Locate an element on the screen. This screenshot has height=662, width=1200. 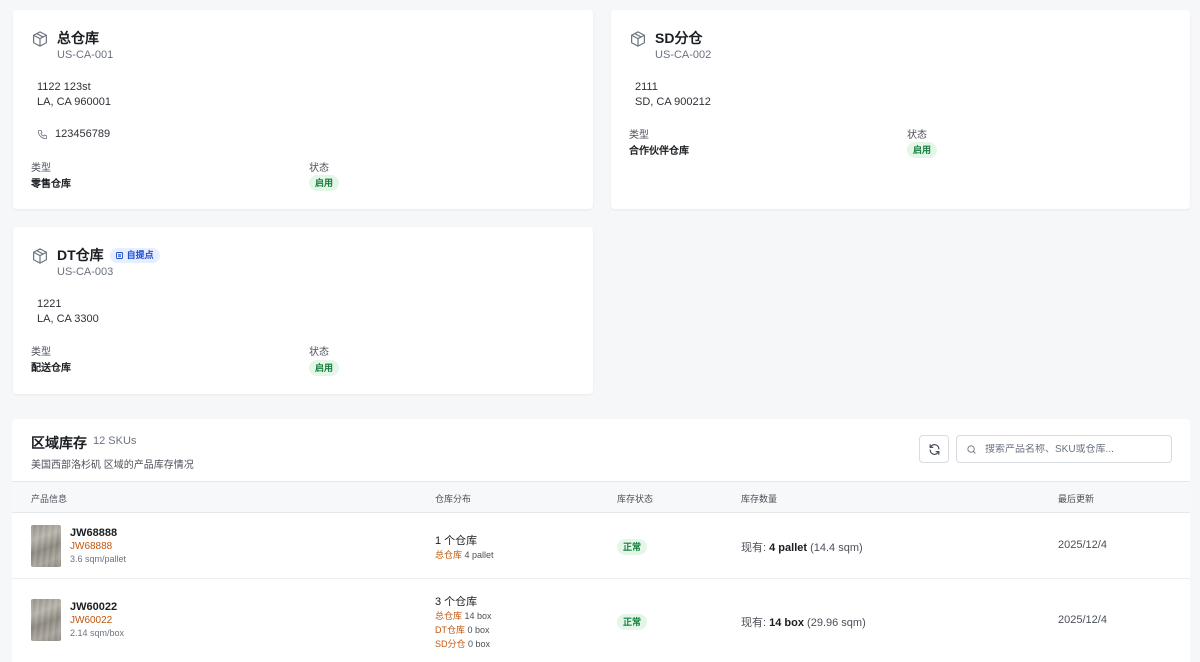
warehouse-name: DT仓库 is located at coordinates (80, 255).